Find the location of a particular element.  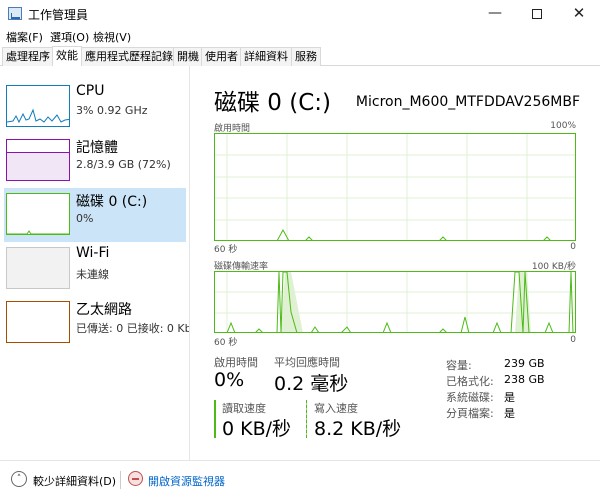

resource-monitor-icon is located at coordinates (135, 478).